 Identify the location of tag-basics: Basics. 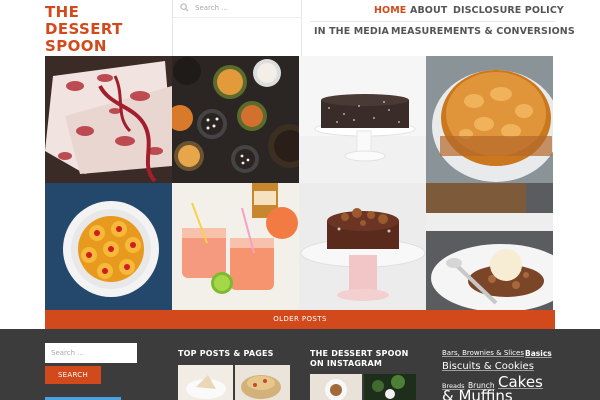
(538, 353).